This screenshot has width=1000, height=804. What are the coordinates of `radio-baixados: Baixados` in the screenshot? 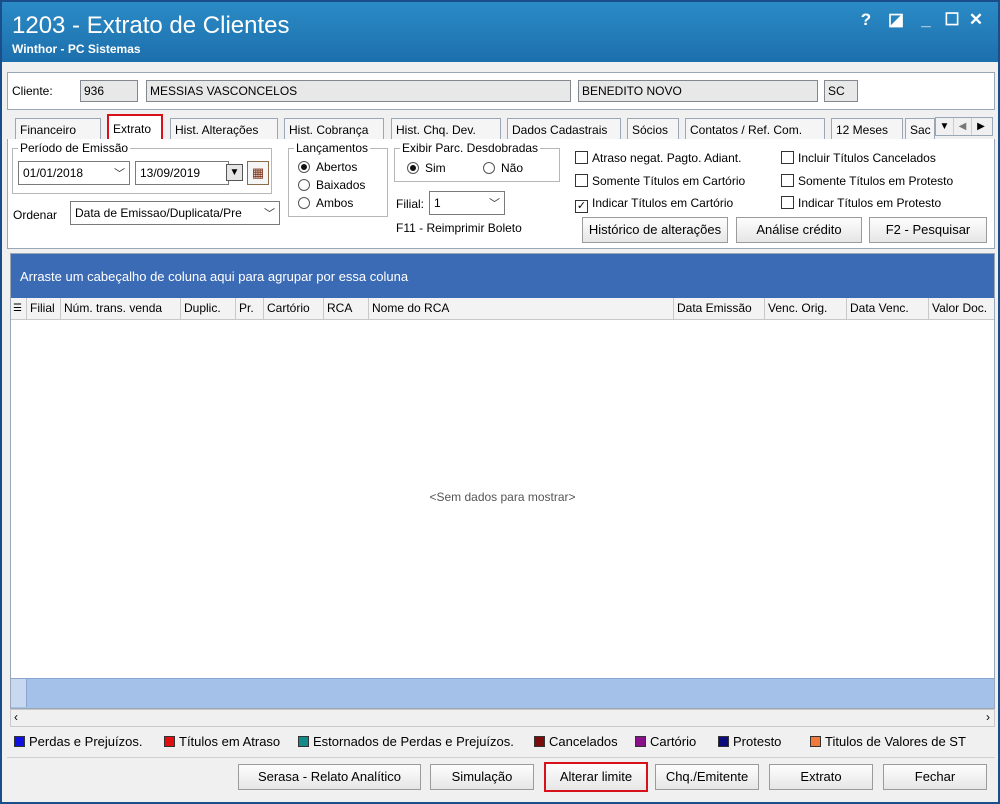 It's located at (331, 185).